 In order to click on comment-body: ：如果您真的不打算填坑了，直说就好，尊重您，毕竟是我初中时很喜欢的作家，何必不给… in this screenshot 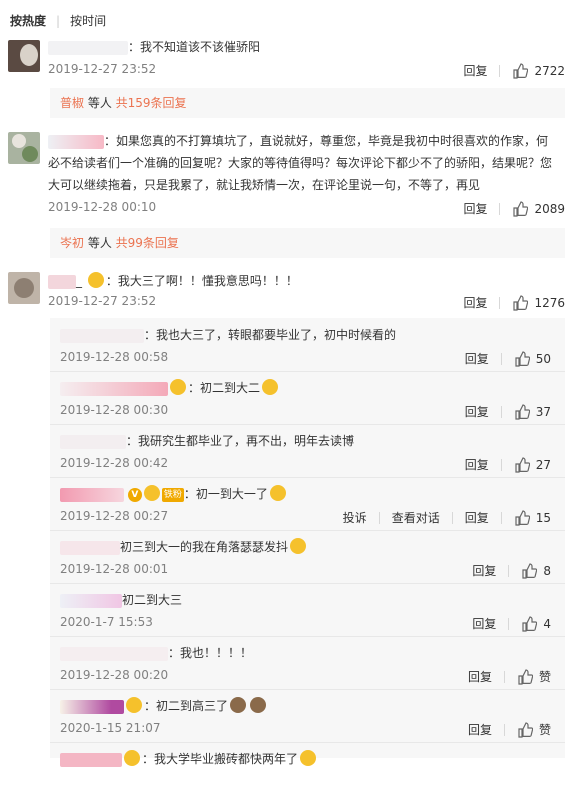, I will do `click(300, 163)`.